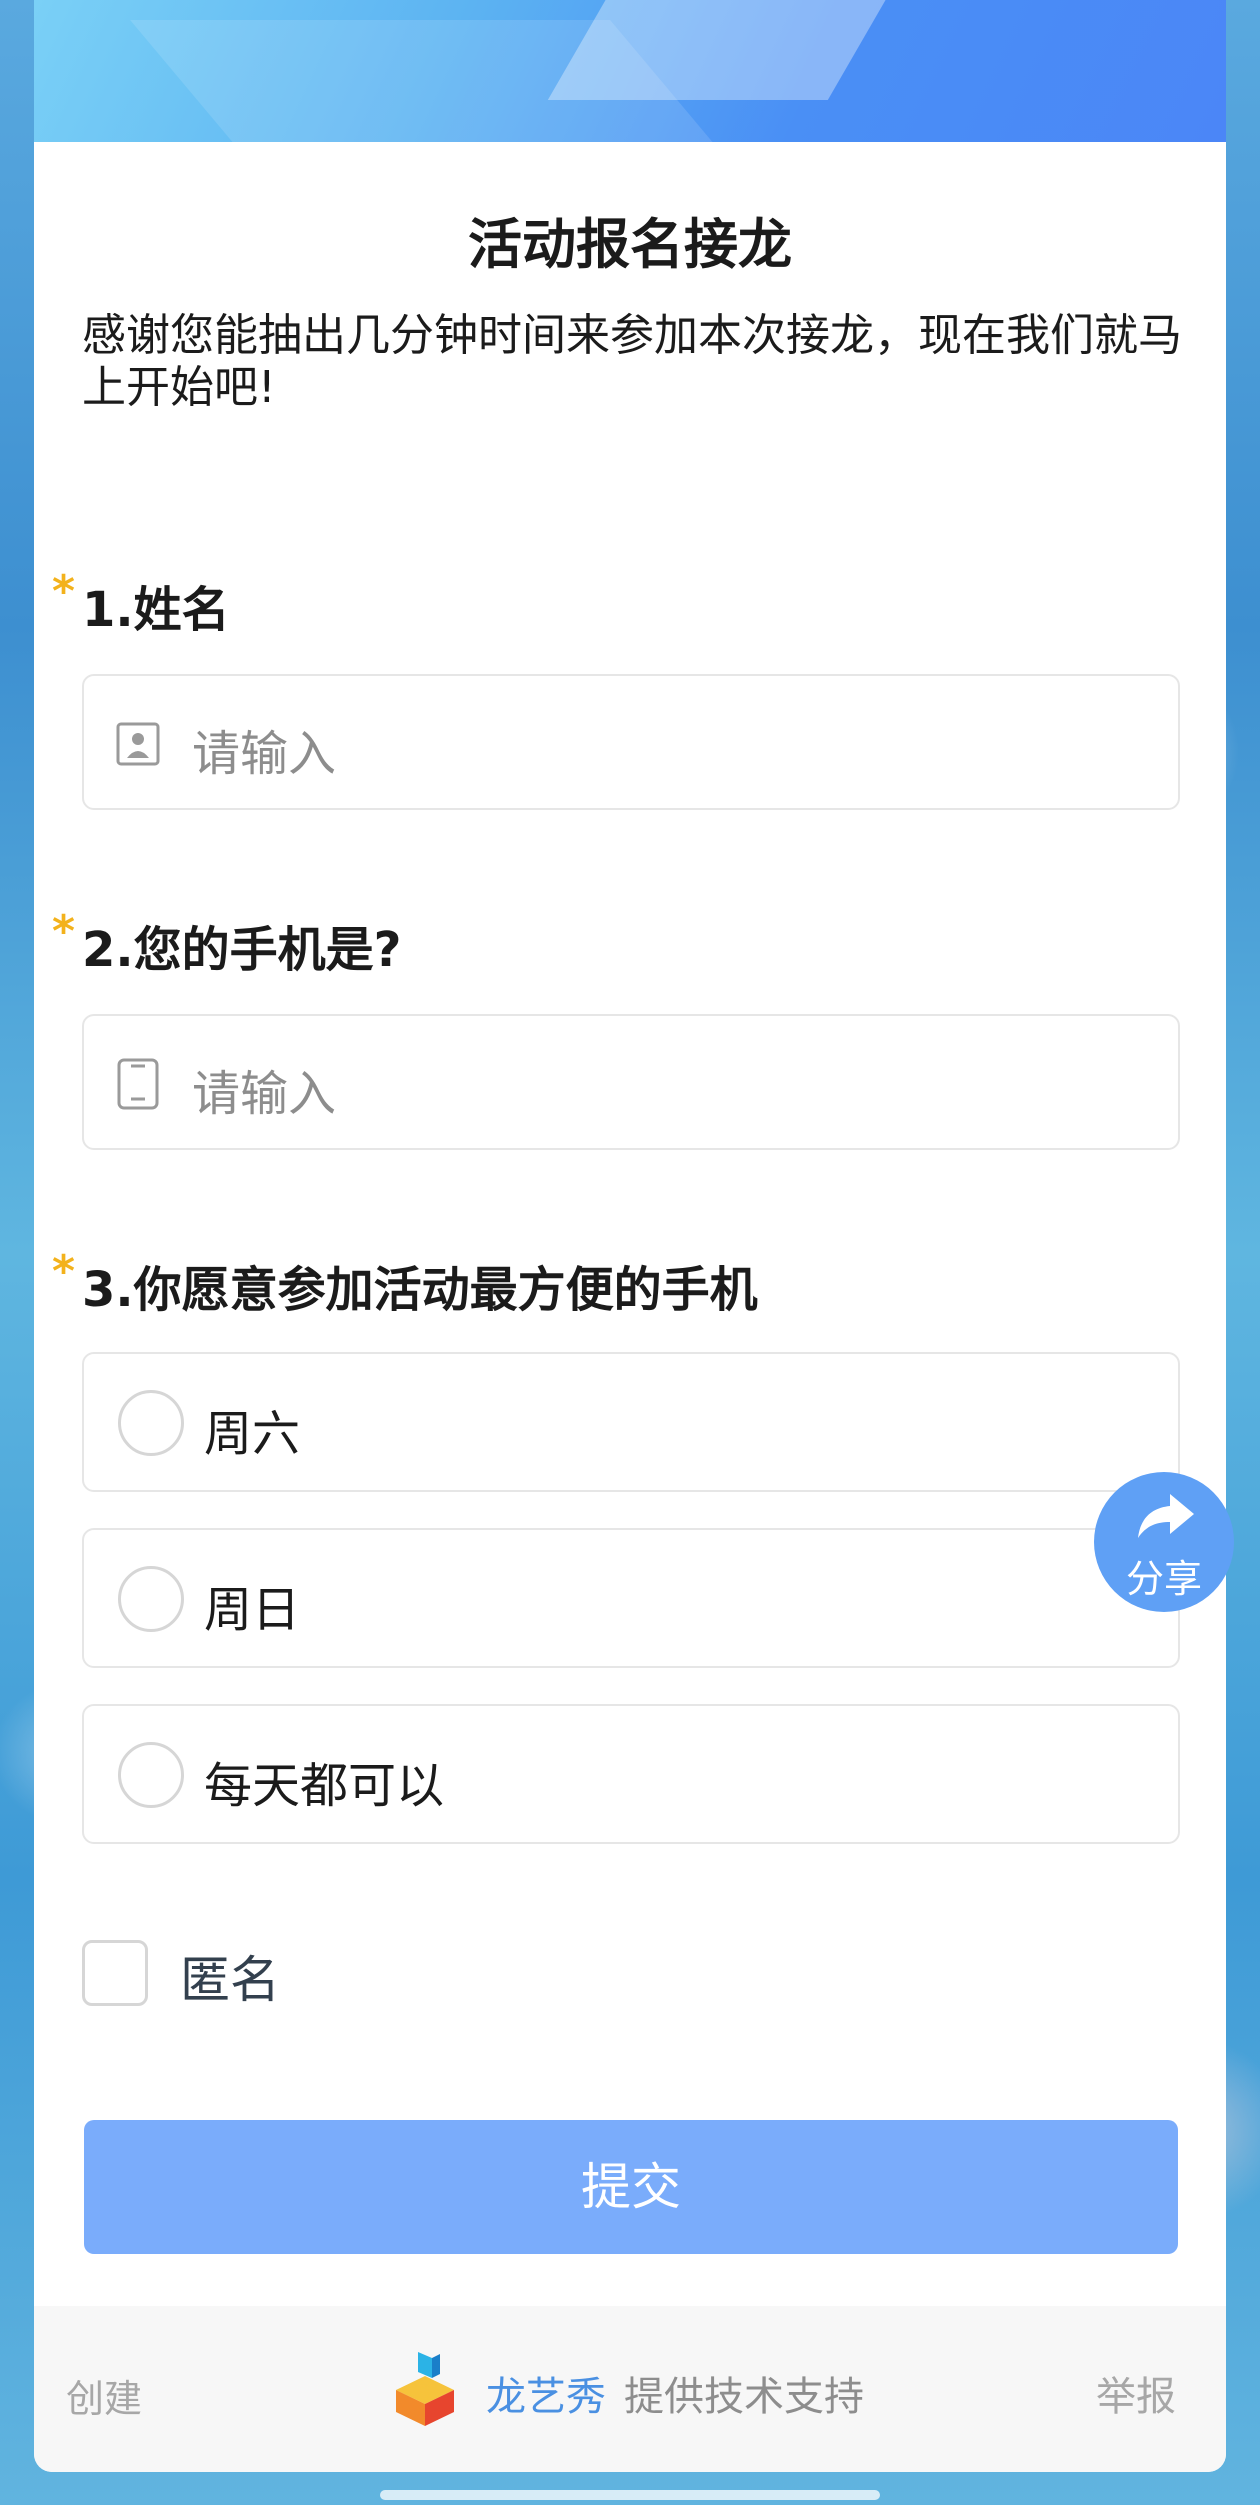  Describe the element at coordinates (115, 1973) in the screenshot. I see `anonymous-checkbox` at that location.